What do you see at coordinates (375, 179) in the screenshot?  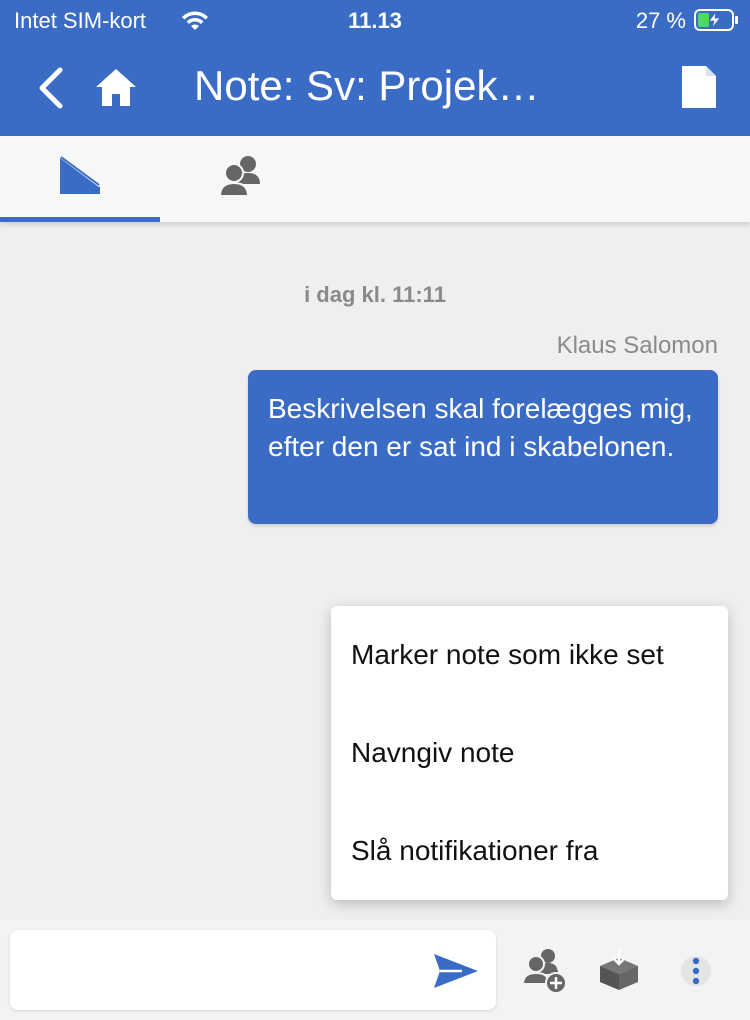 I see `tab-bar` at bounding box center [375, 179].